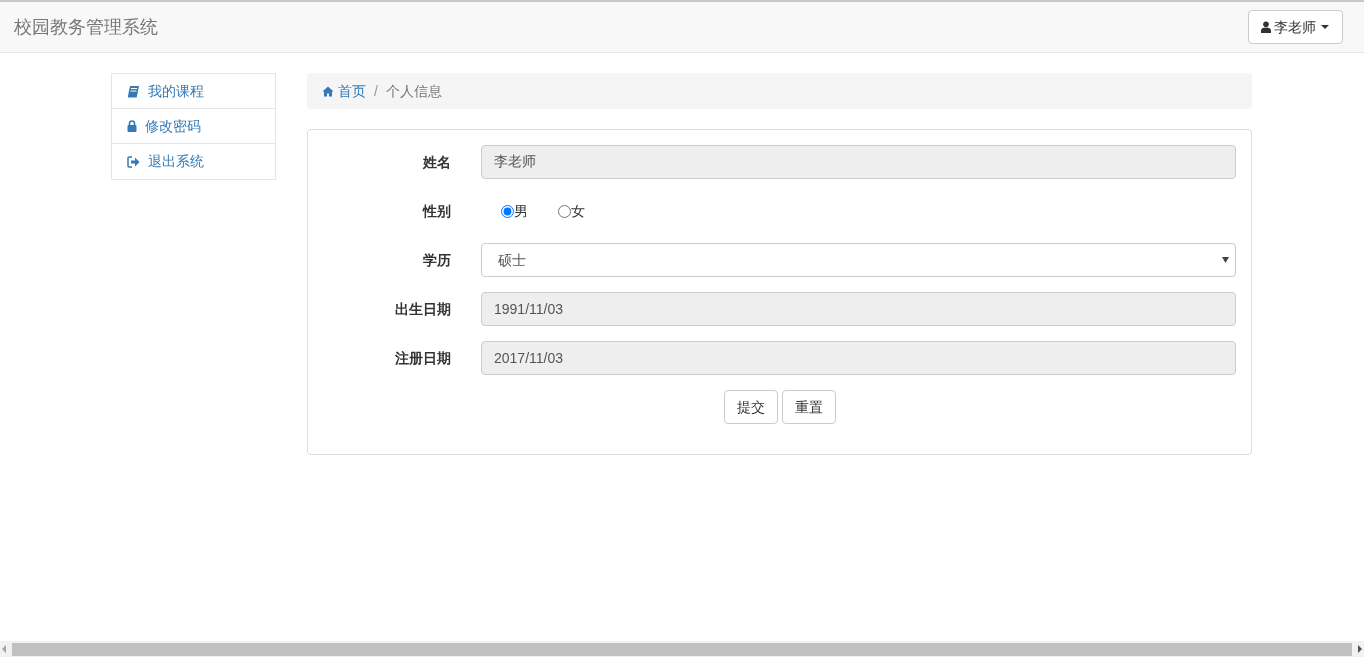 The width and height of the screenshot is (1364, 657). What do you see at coordinates (133, 91) in the screenshot?
I see `book-icon` at bounding box center [133, 91].